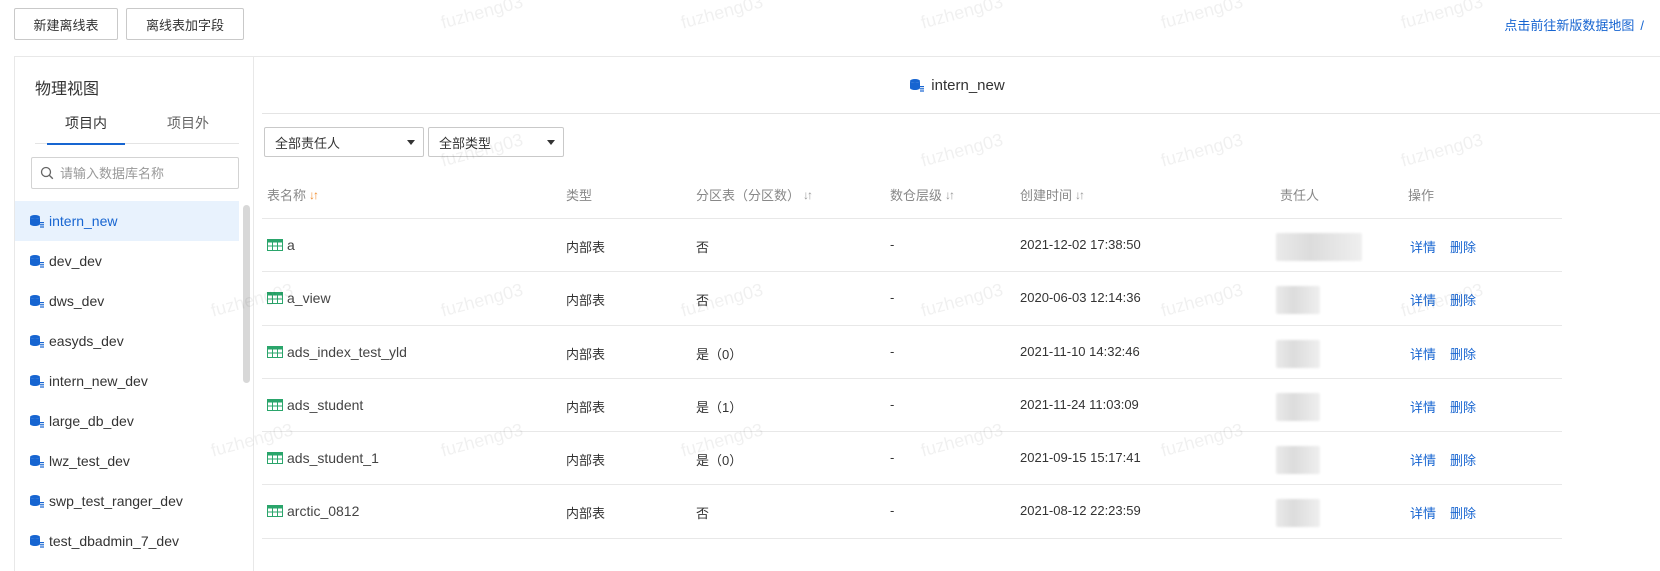 The width and height of the screenshot is (1660, 571). Describe the element at coordinates (1421, 195) in the screenshot. I see `col-label: 操作` at that location.